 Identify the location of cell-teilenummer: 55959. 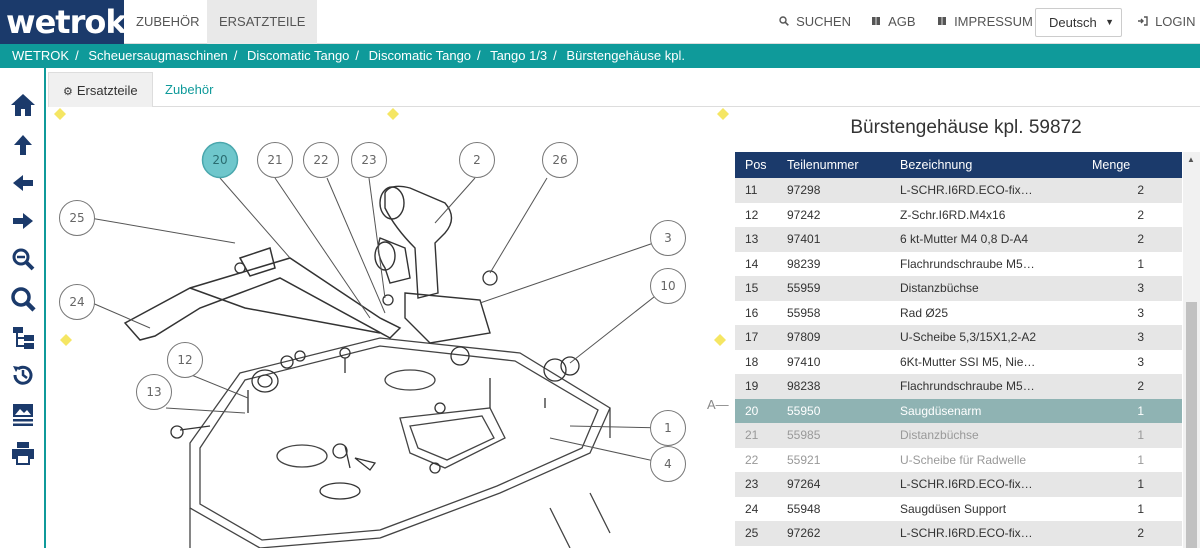
(804, 288).